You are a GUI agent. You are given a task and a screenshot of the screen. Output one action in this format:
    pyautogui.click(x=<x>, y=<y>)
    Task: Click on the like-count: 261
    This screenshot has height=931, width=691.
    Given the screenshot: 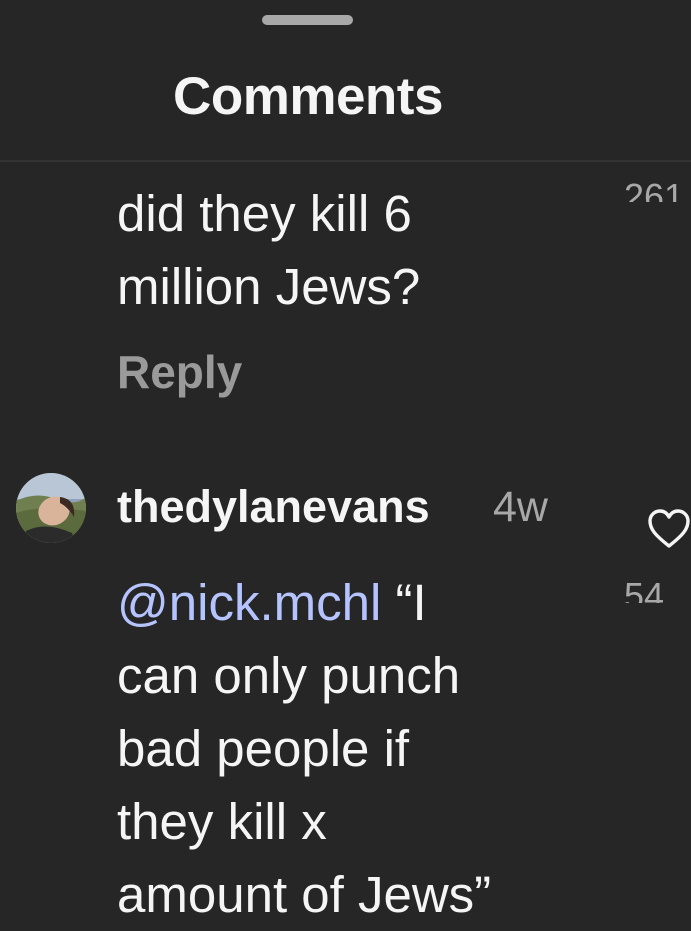 What is the action you would take?
    pyautogui.click(x=654, y=189)
    